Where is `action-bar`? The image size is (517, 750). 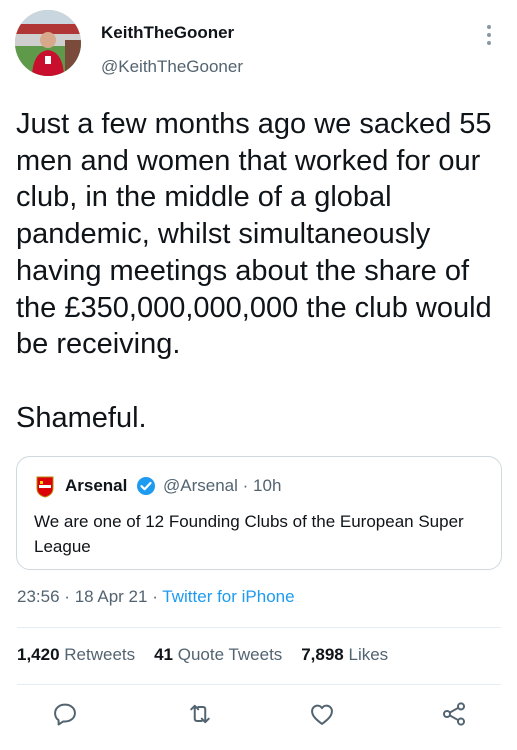
action-bar is located at coordinates (258, 717).